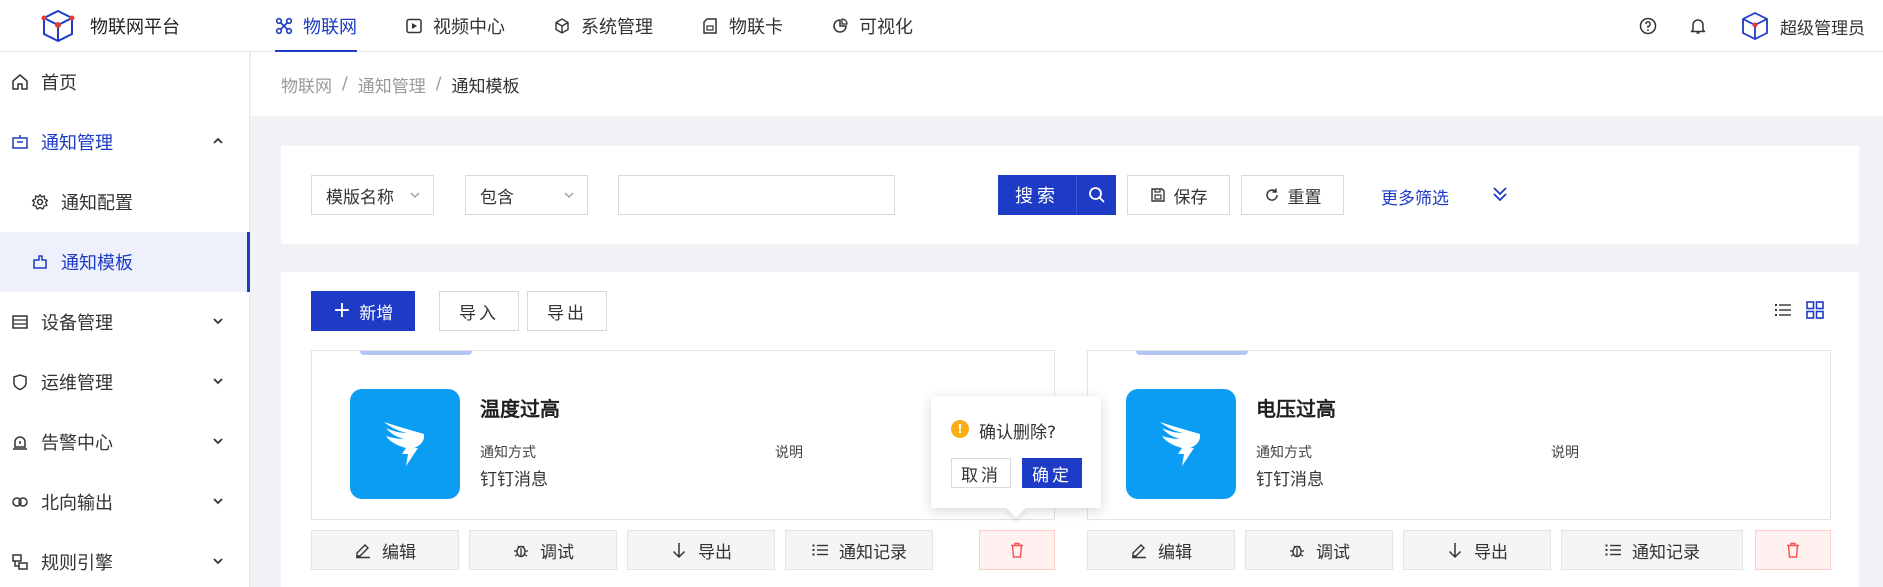  I want to click on export-button: 导出, so click(567, 311).